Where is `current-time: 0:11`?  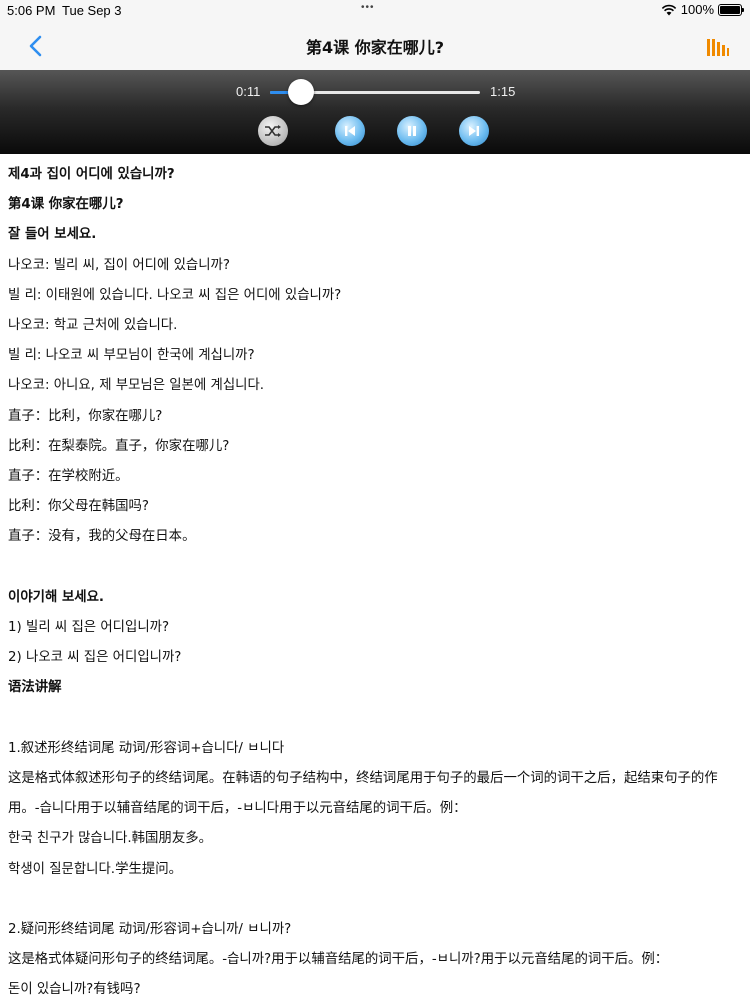
current-time: 0:11 is located at coordinates (248, 91).